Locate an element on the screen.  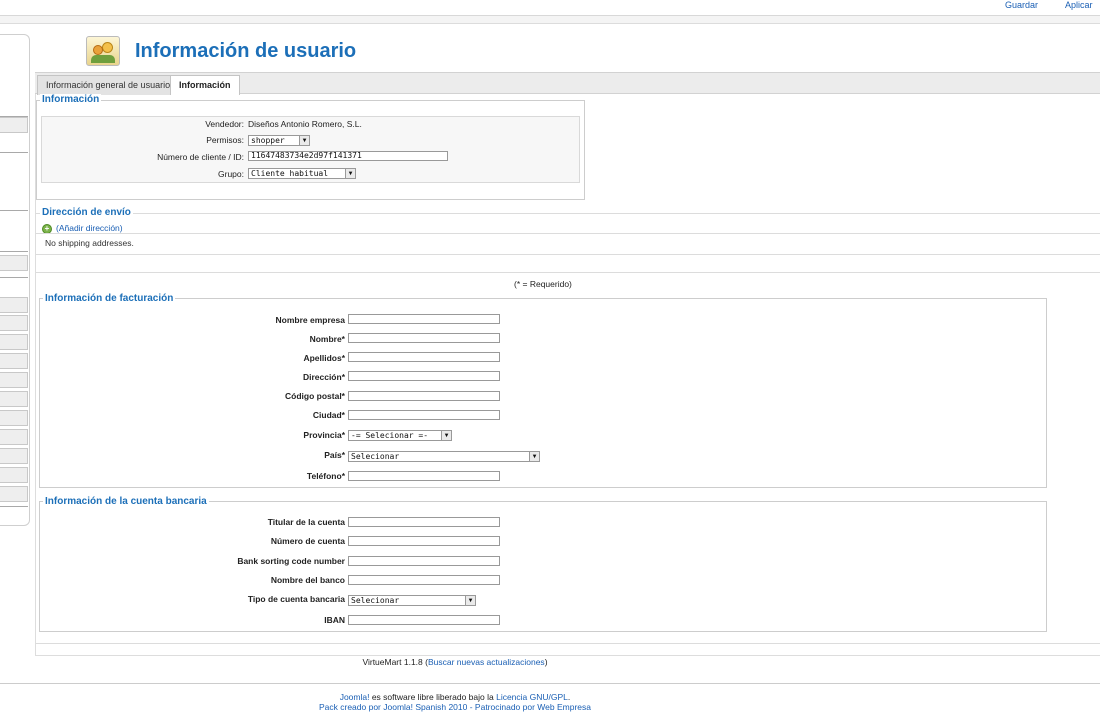
customer-id-input: 11647483734e2d97f141371 is located at coordinates (348, 156).